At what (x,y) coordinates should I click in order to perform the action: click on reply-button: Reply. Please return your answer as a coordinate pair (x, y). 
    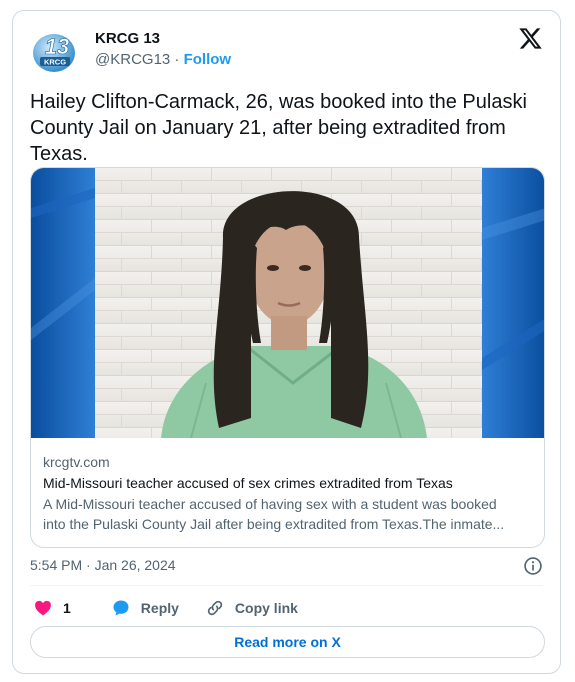
    Looking at the image, I should click on (145, 608).